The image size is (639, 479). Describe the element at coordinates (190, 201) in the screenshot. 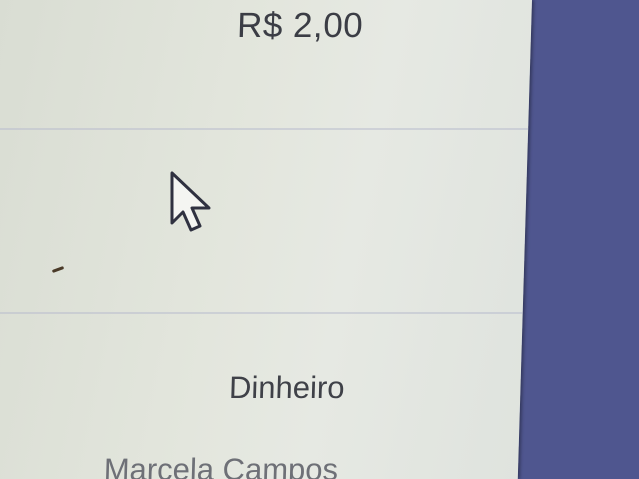

I see `mouse-pointer-icon` at that location.